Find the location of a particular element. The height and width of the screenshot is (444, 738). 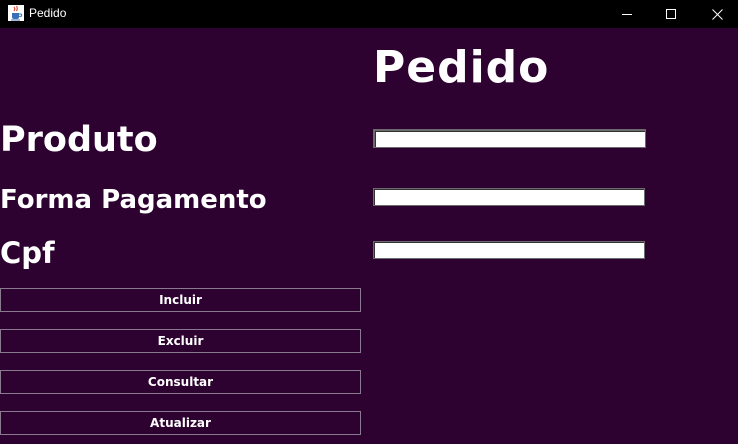

atualizar-button: Atualizar is located at coordinates (180, 423).